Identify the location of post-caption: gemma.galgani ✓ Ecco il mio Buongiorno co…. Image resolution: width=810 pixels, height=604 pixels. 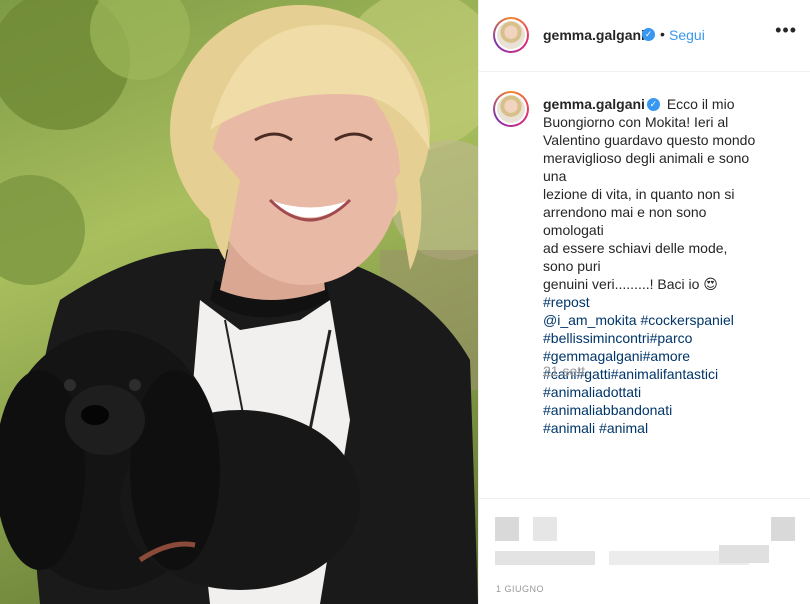
(650, 266).